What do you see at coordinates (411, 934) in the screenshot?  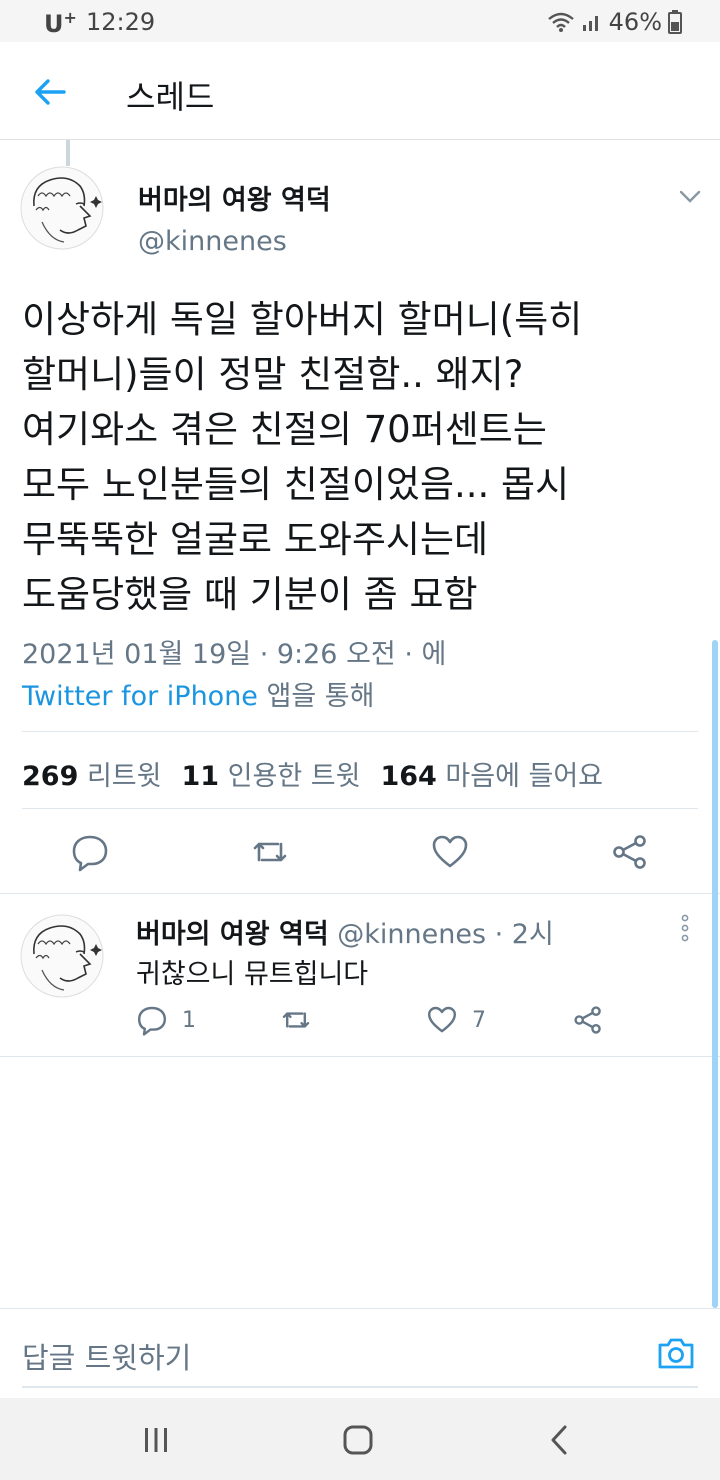 I see `reply-author-handle: @kinnenes` at bounding box center [411, 934].